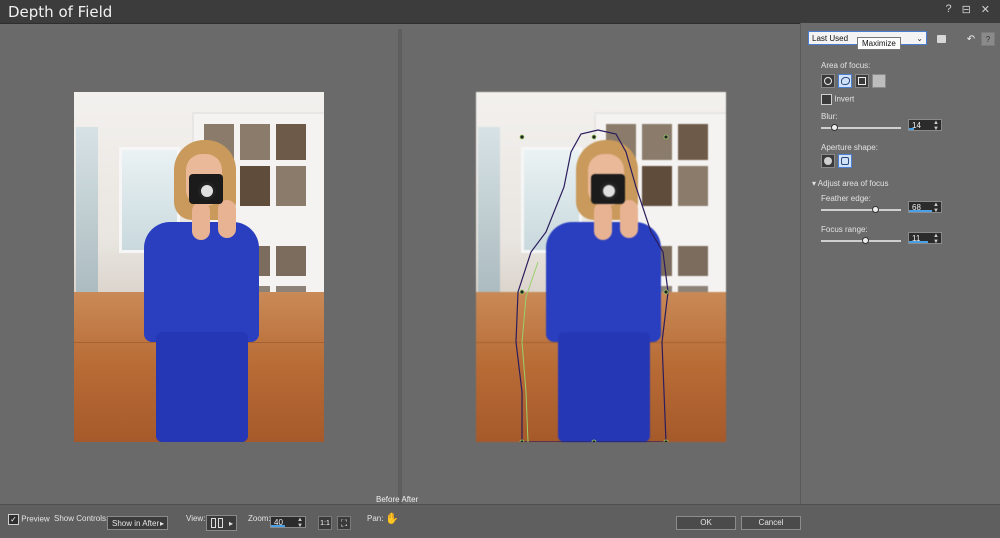  Describe the element at coordinates (853, 183) in the screenshot. I see `adjust-area-label: Adjust area of focus` at that location.